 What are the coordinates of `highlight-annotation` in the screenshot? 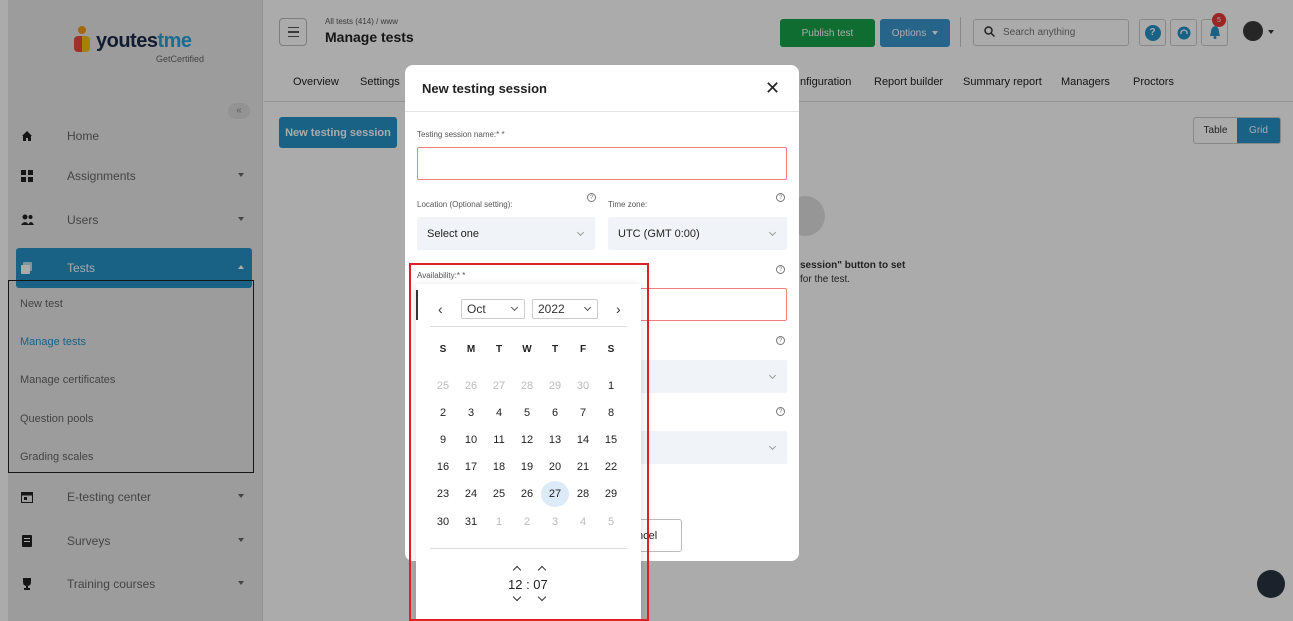 It's located at (529, 442).